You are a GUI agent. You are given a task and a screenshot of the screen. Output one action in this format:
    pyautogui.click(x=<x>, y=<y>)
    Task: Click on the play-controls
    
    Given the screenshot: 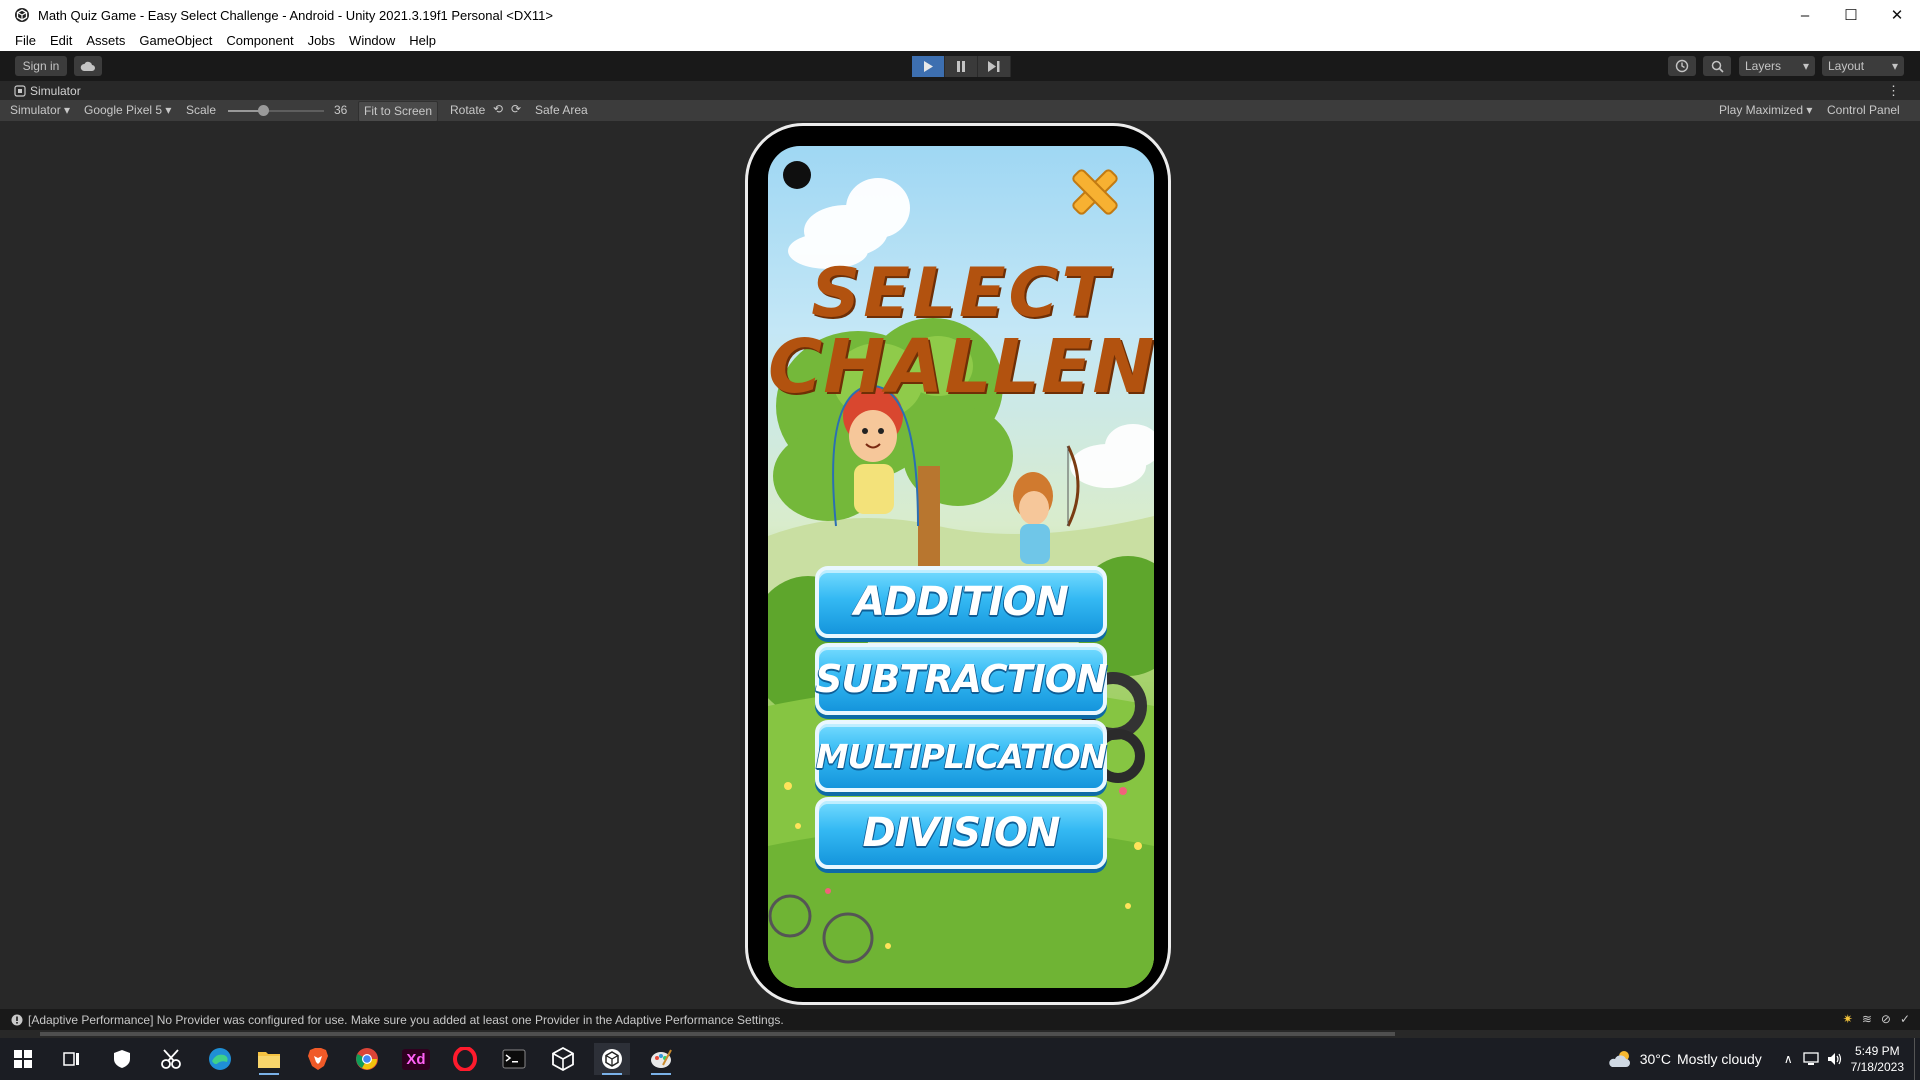 What is the action you would take?
    pyautogui.click(x=961, y=66)
    